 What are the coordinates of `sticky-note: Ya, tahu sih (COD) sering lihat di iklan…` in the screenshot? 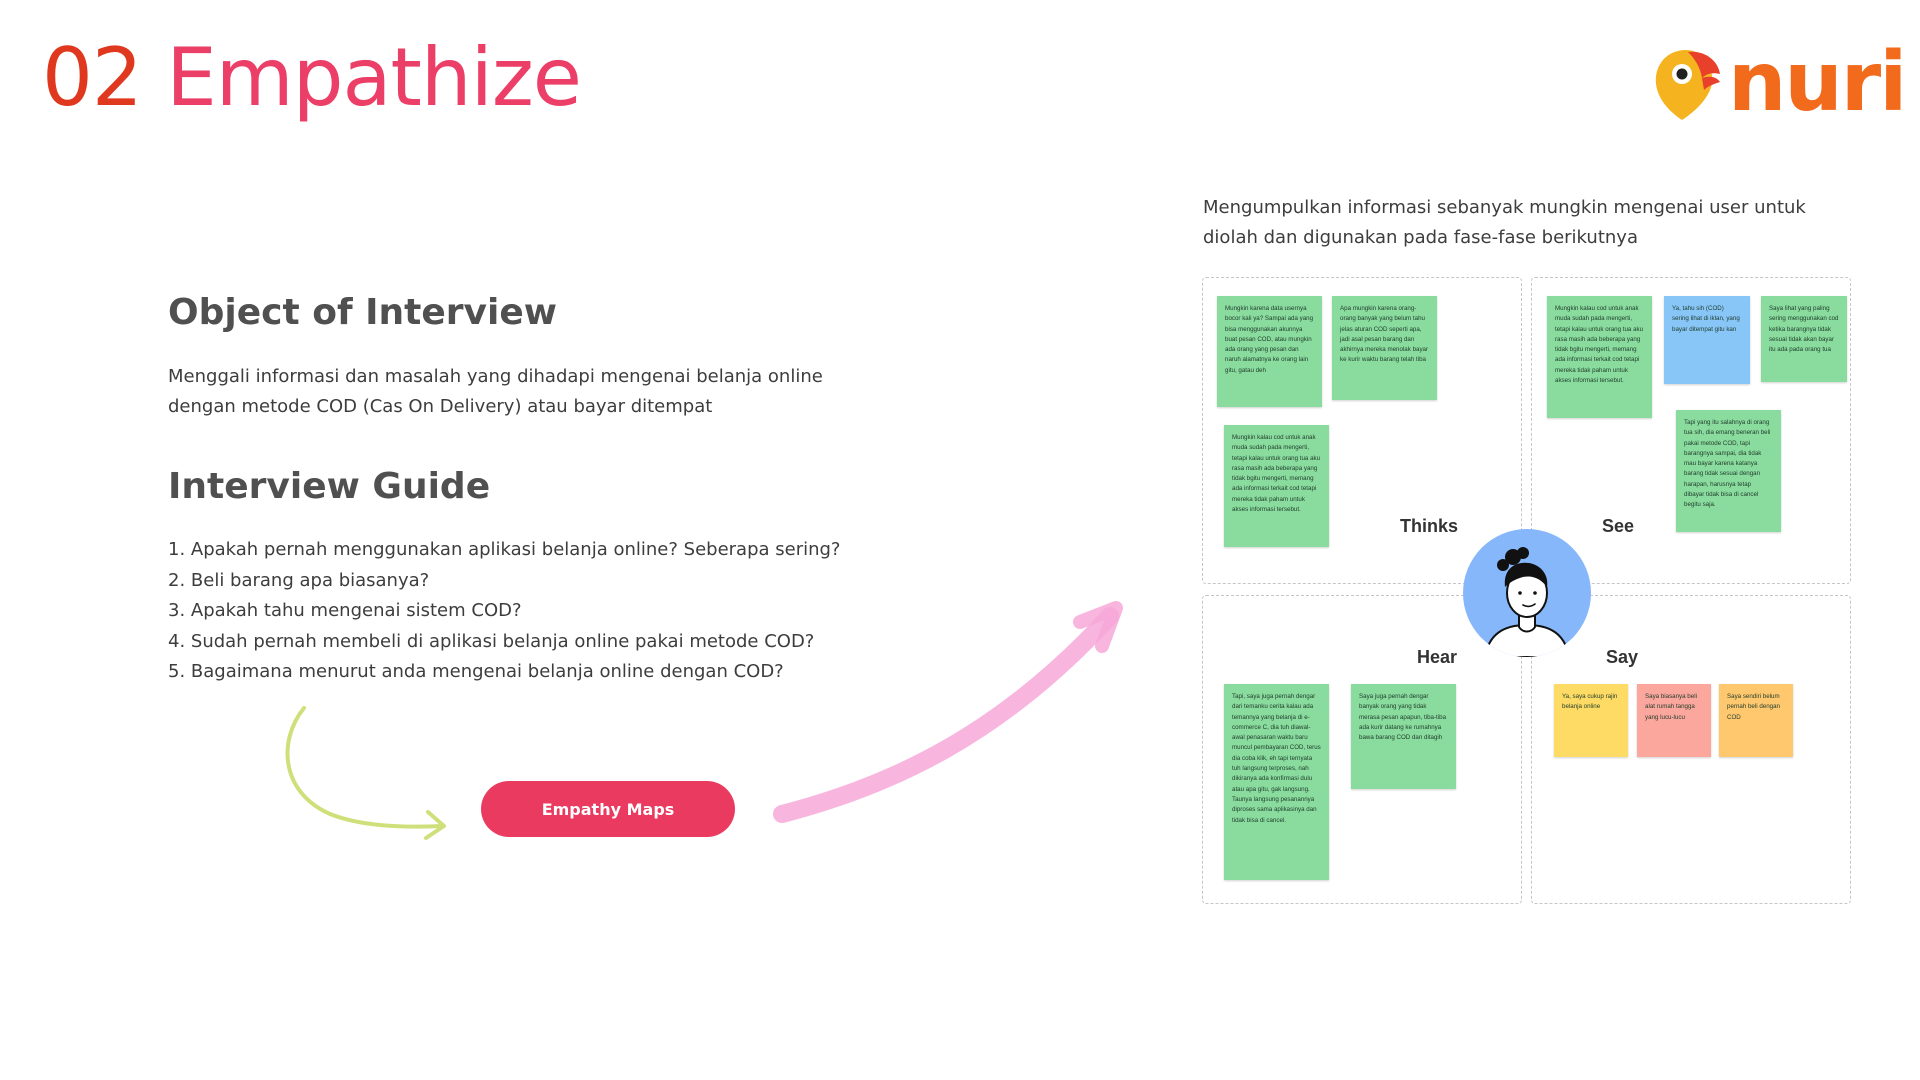 It's located at (1707, 340).